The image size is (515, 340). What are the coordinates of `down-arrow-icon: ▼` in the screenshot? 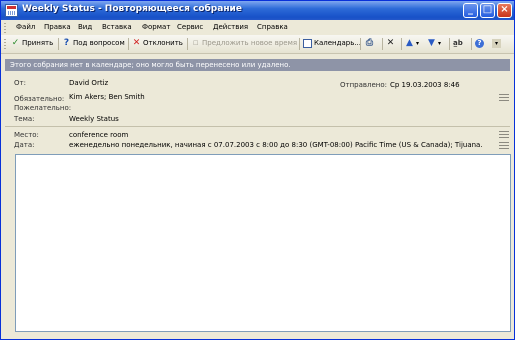 It's located at (431, 42).